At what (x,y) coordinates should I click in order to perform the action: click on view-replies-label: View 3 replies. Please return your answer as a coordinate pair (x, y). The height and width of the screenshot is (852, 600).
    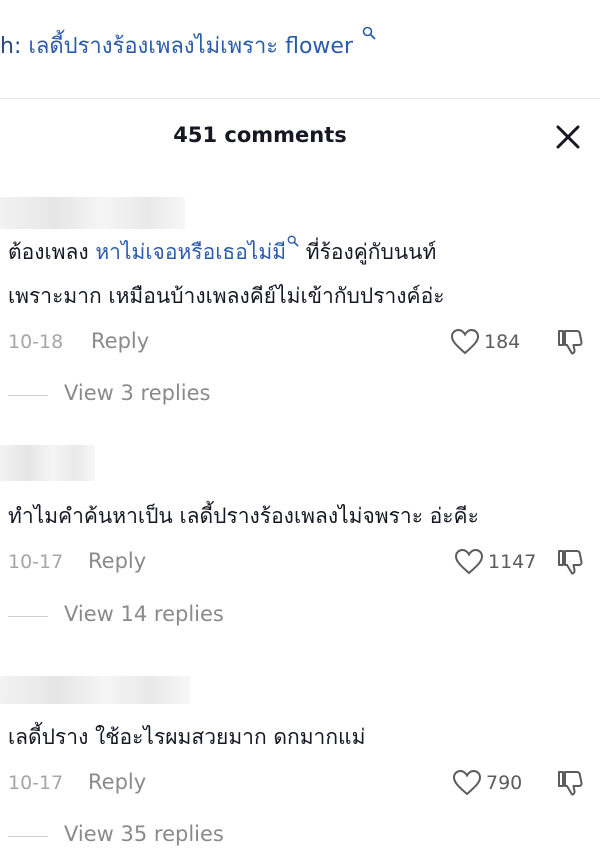
    Looking at the image, I should click on (137, 393).